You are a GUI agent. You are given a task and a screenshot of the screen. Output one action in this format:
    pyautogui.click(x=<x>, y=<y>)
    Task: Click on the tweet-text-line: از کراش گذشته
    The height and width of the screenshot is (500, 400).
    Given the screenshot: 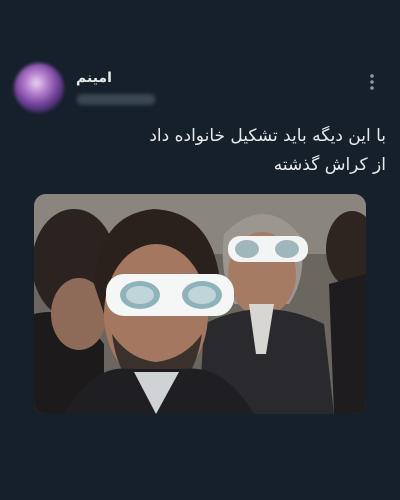 What is the action you would take?
    pyautogui.click(x=329, y=165)
    